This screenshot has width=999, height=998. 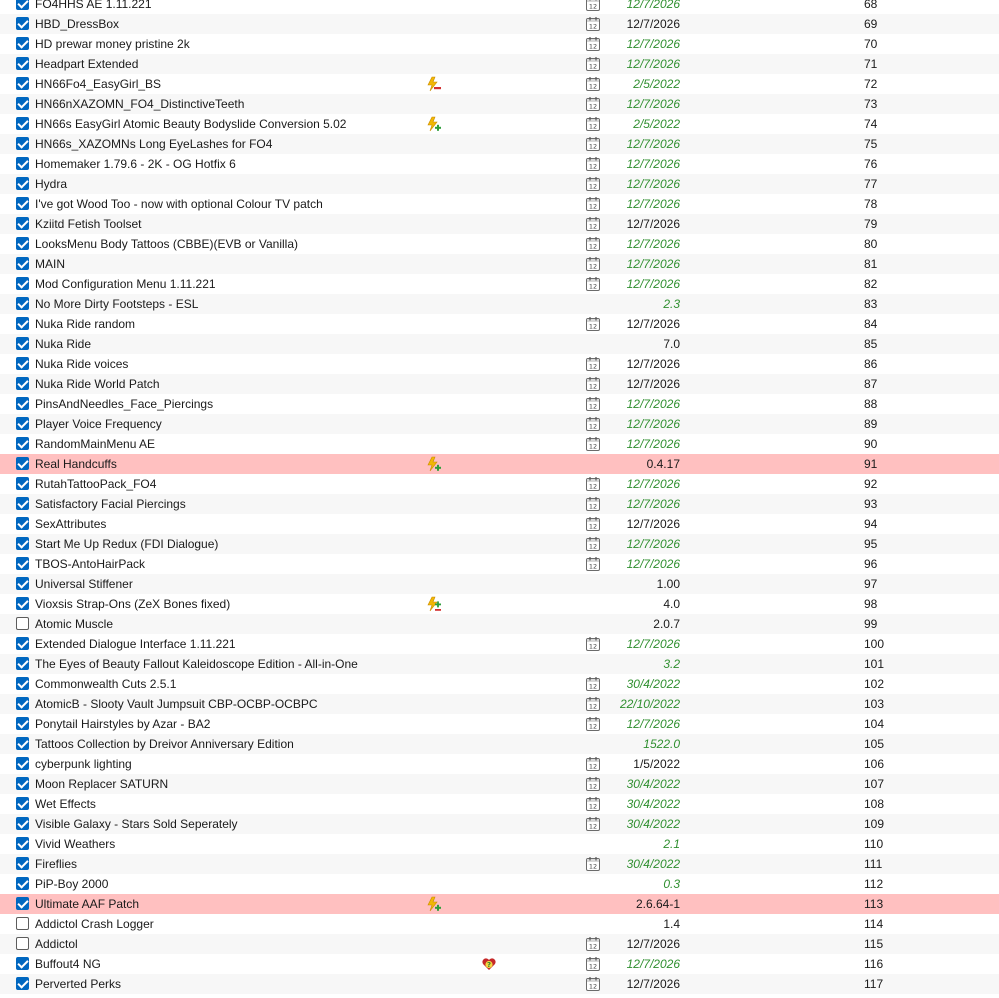 What do you see at coordinates (499, 444) in the screenshot?
I see `mod-row: RandomMainMenu AE 12 12/7/2026 90` at bounding box center [499, 444].